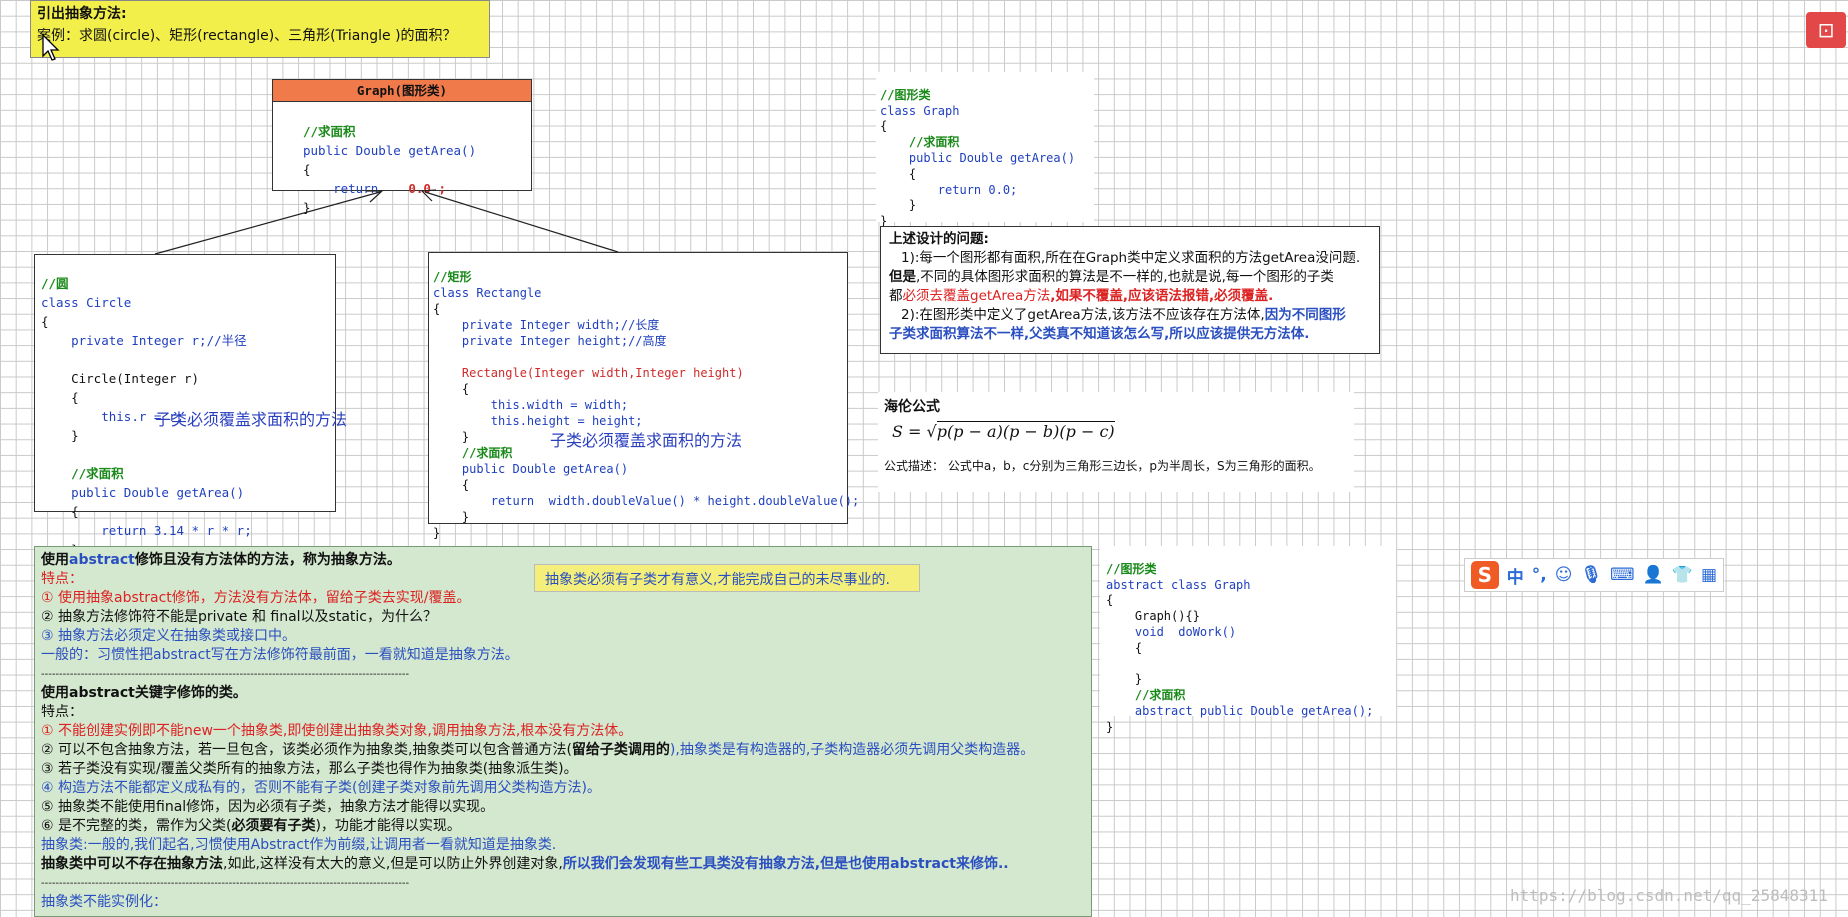 Image resolution: width=1848 pixels, height=917 pixels. What do you see at coordinates (1515, 575) in the screenshot?
I see `ime-language-toggle: 中` at bounding box center [1515, 575].